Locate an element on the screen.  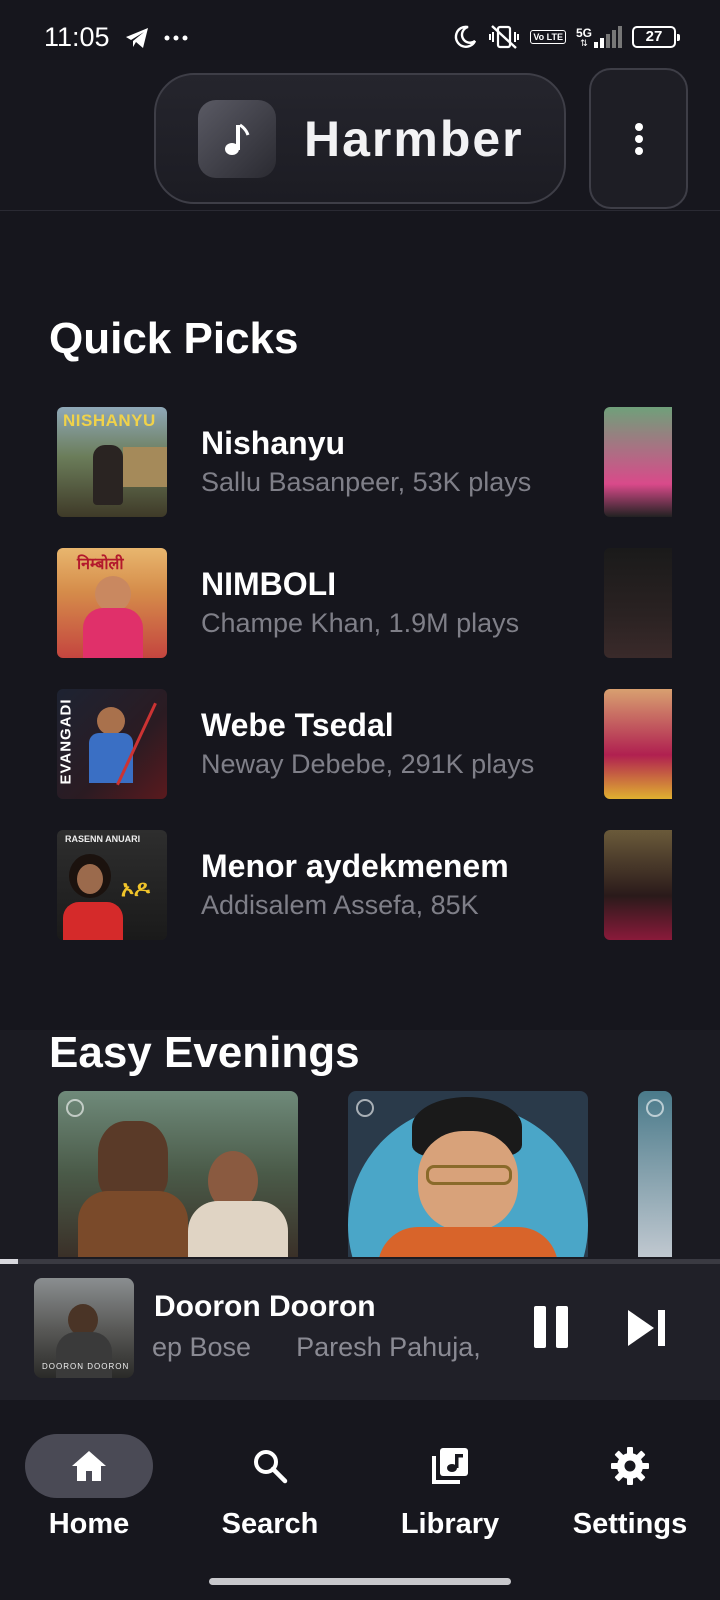
more-menu-button is located at coordinates (638, 138).